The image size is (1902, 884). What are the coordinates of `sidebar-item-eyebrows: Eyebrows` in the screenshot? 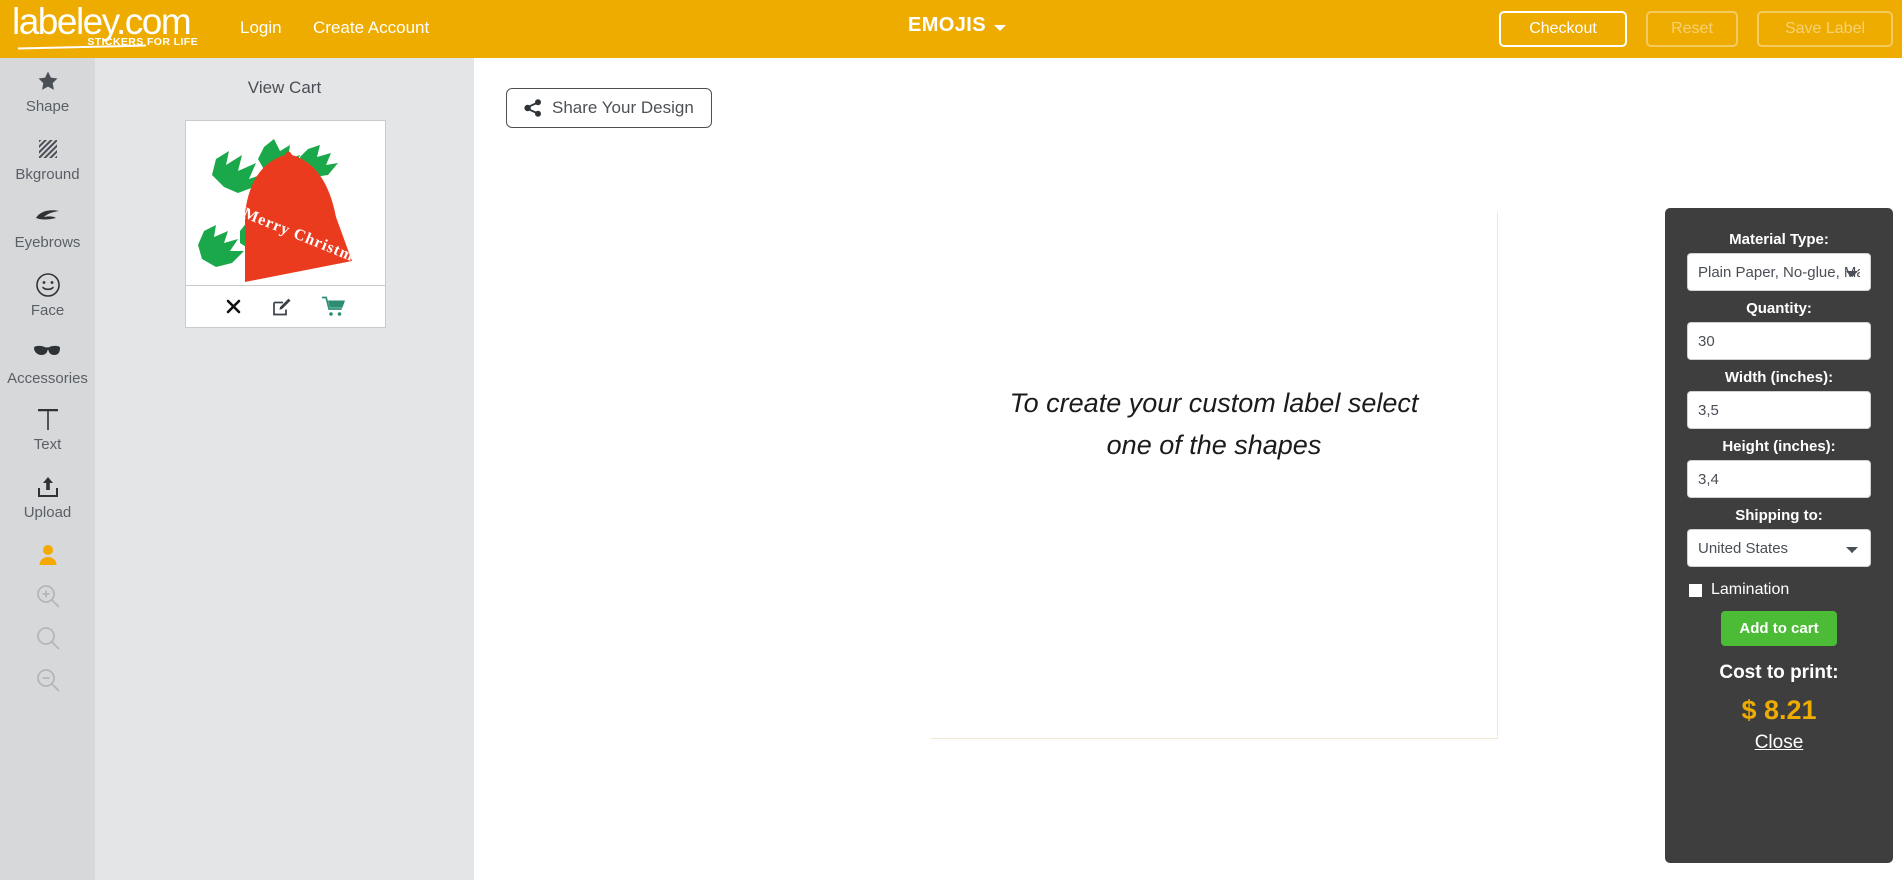 It's located at (47, 226).